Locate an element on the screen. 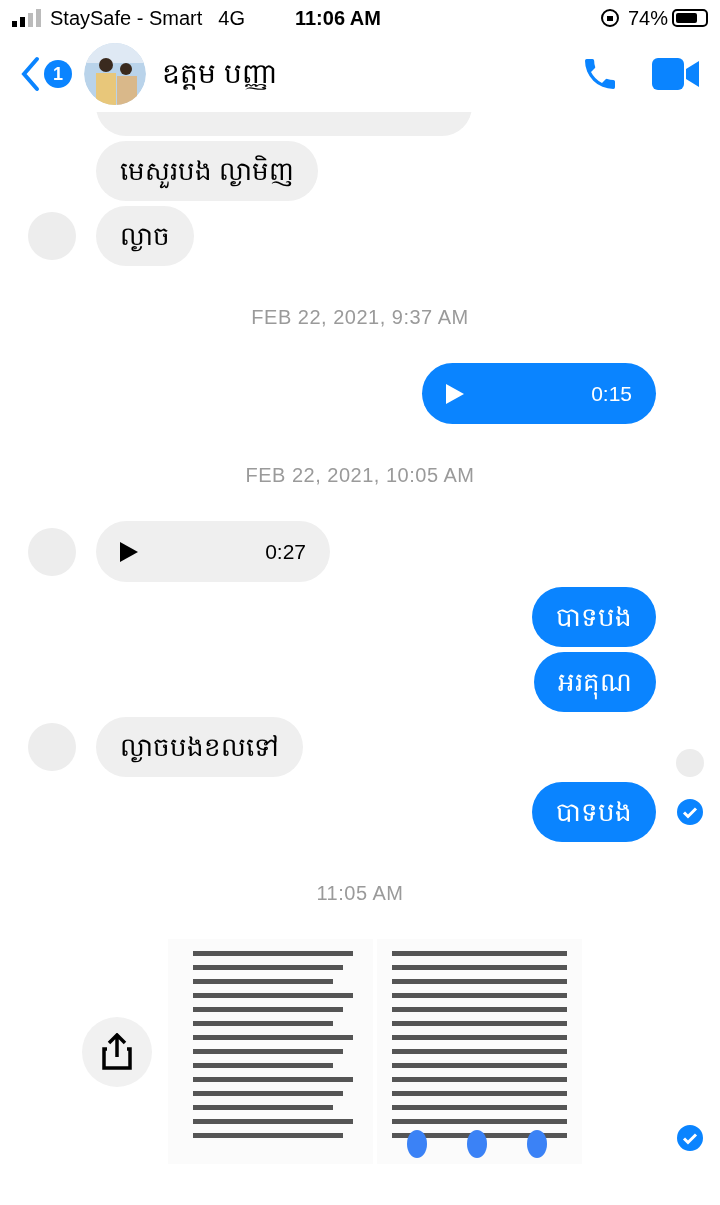 This screenshot has width=720, height=1205. unread-badge: 1 is located at coordinates (58, 74).